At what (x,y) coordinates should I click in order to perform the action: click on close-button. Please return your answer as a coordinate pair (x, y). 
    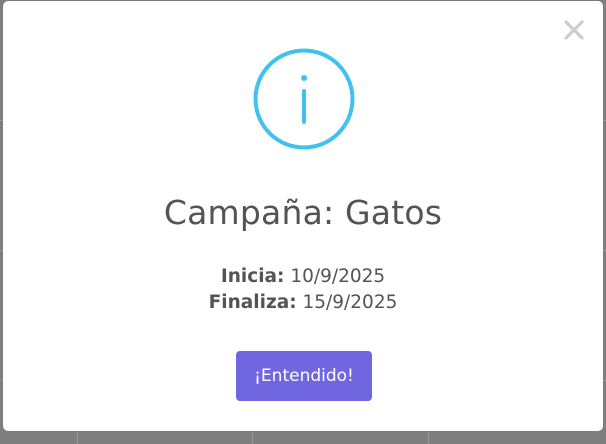
    Looking at the image, I should click on (574, 30).